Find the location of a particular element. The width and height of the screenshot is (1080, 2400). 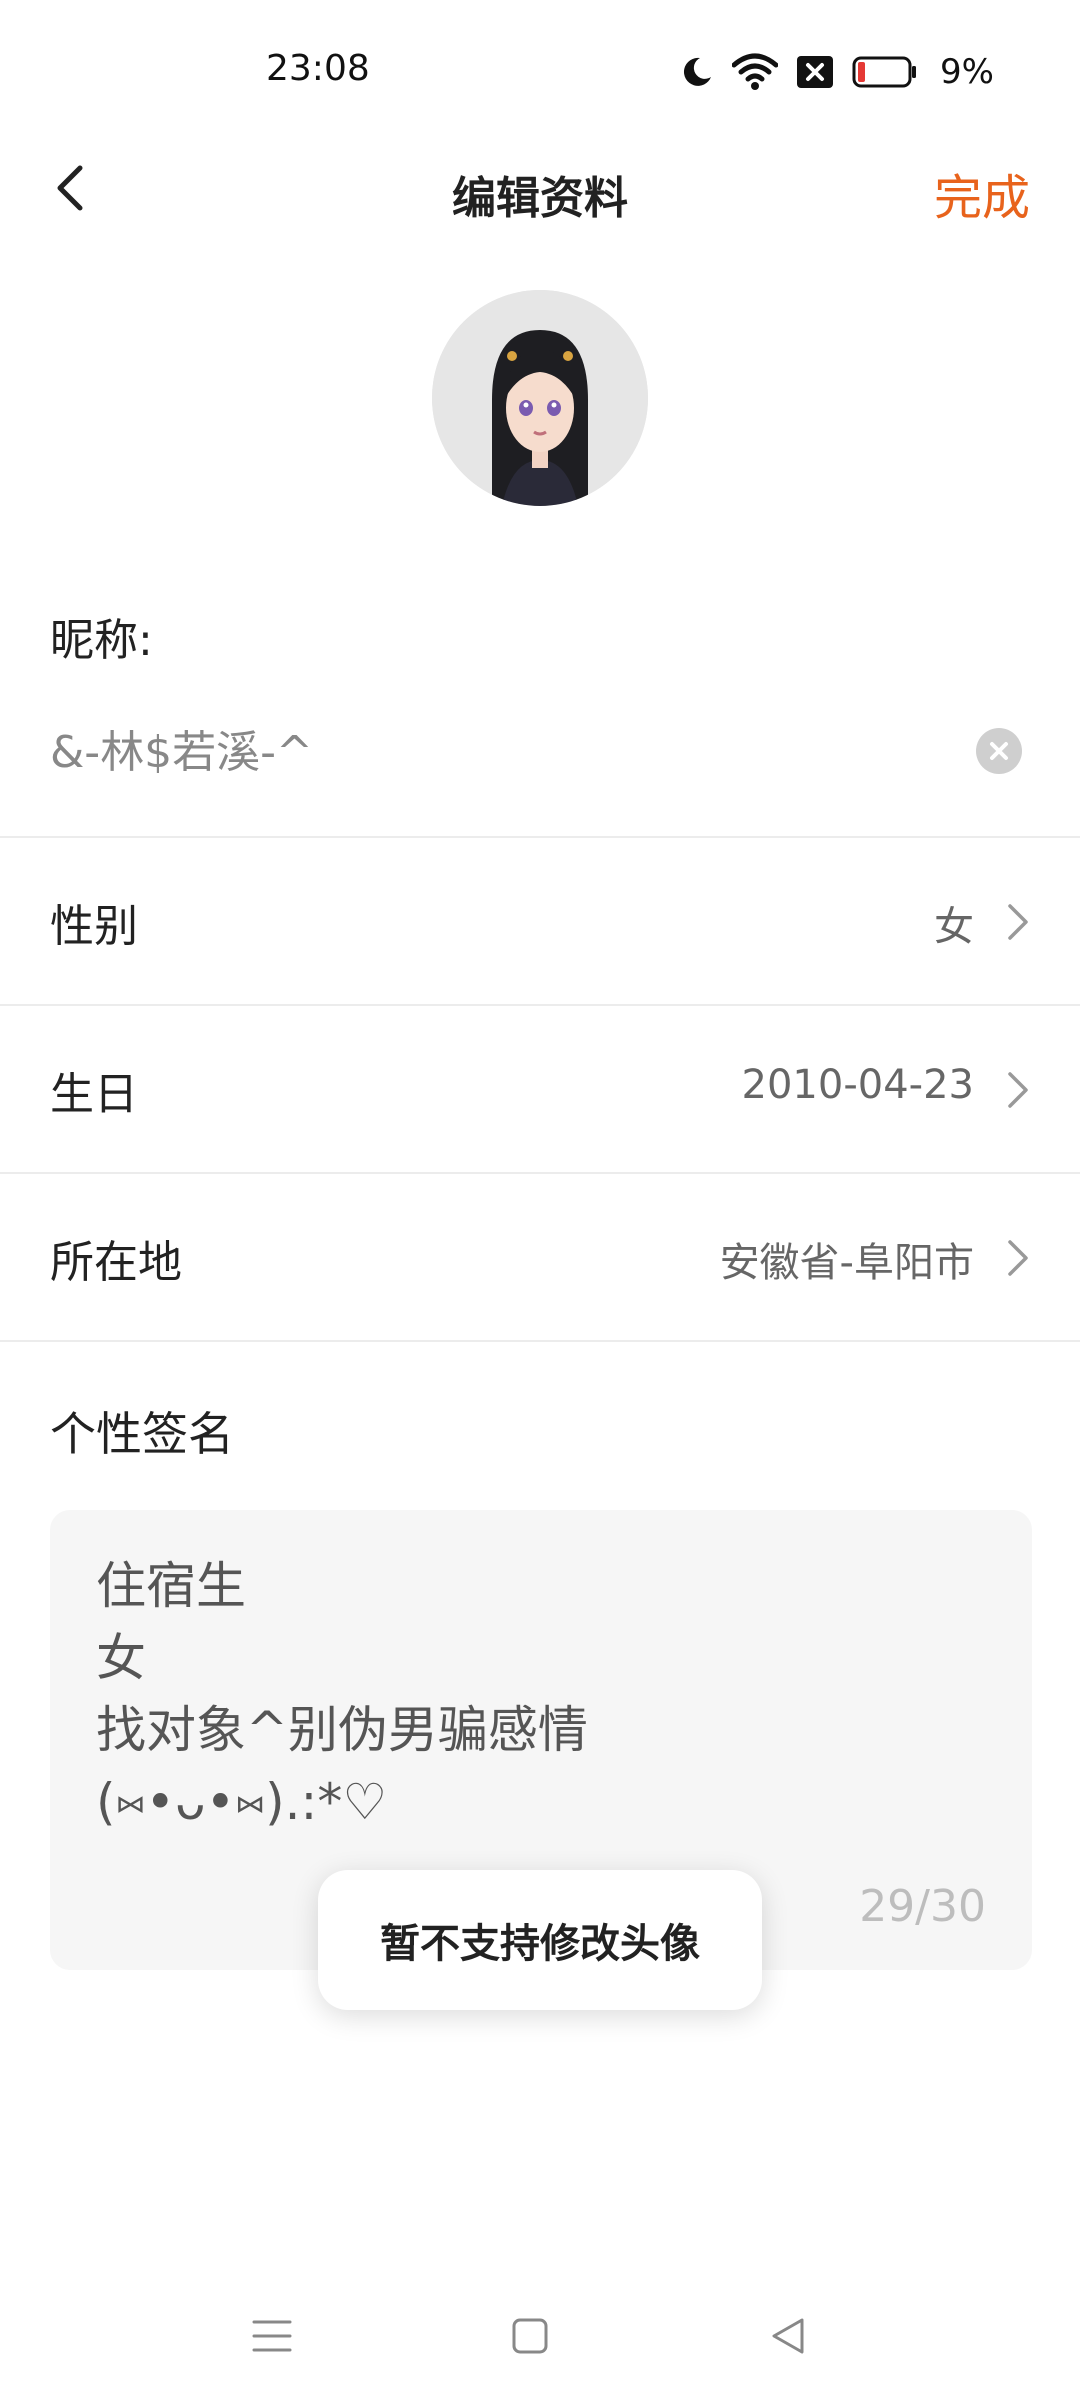

birthday-row: 生日 2010-04-23 is located at coordinates (540, 1089).